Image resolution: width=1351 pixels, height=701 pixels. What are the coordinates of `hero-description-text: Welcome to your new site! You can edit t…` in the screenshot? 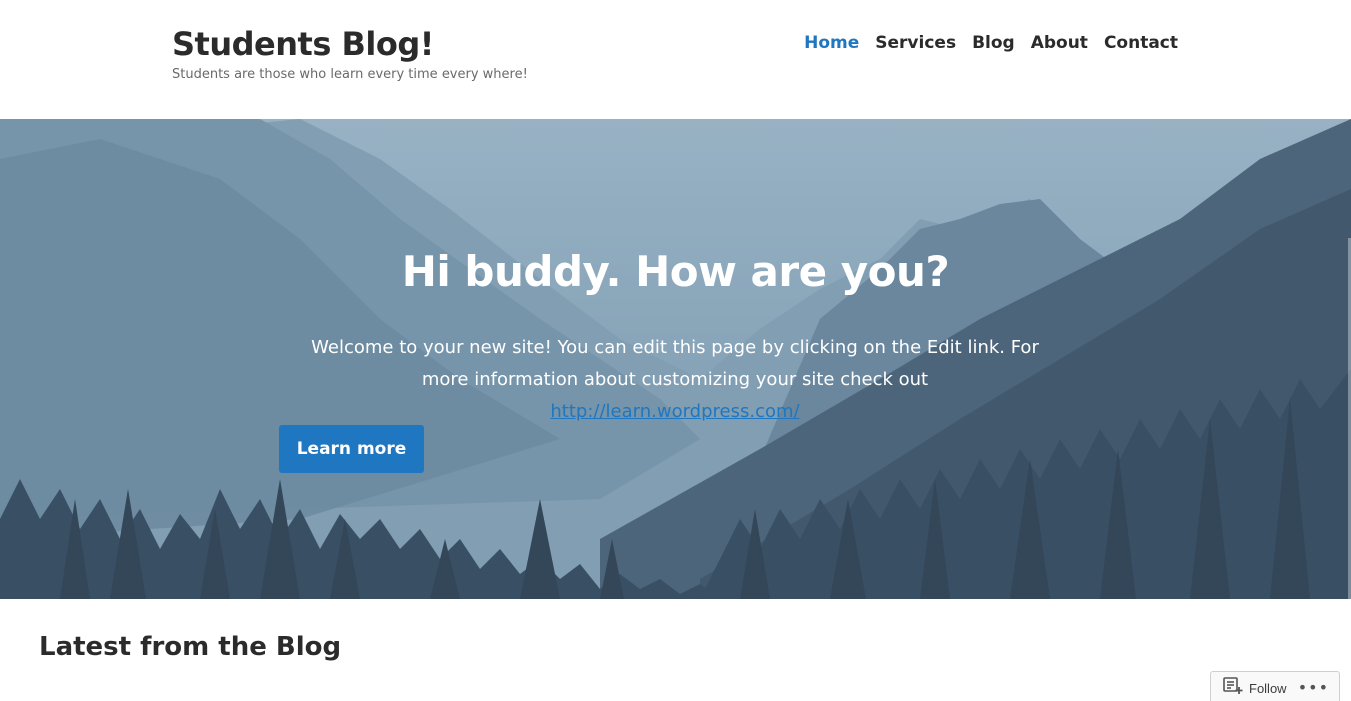 It's located at (675, 363).